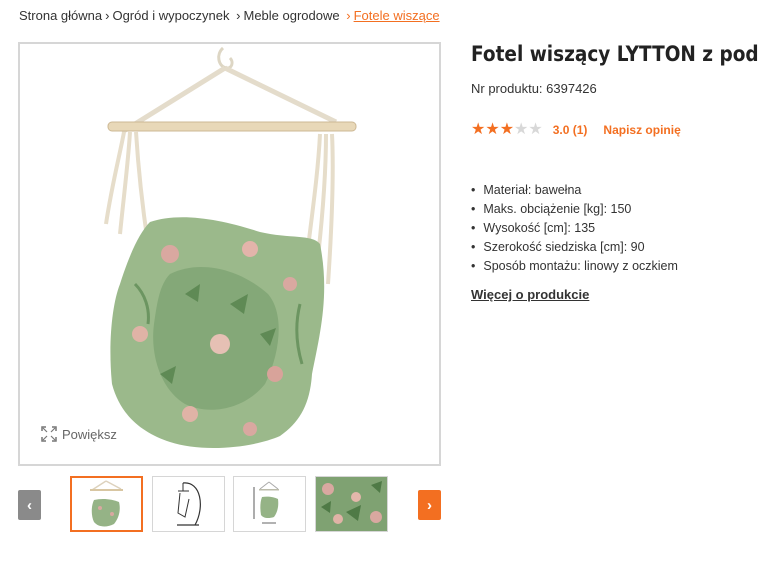 Image resolution: width=760 pixels, height=570 pixels. I want to click on zoom-button: Powiększ, so click(79, 434).